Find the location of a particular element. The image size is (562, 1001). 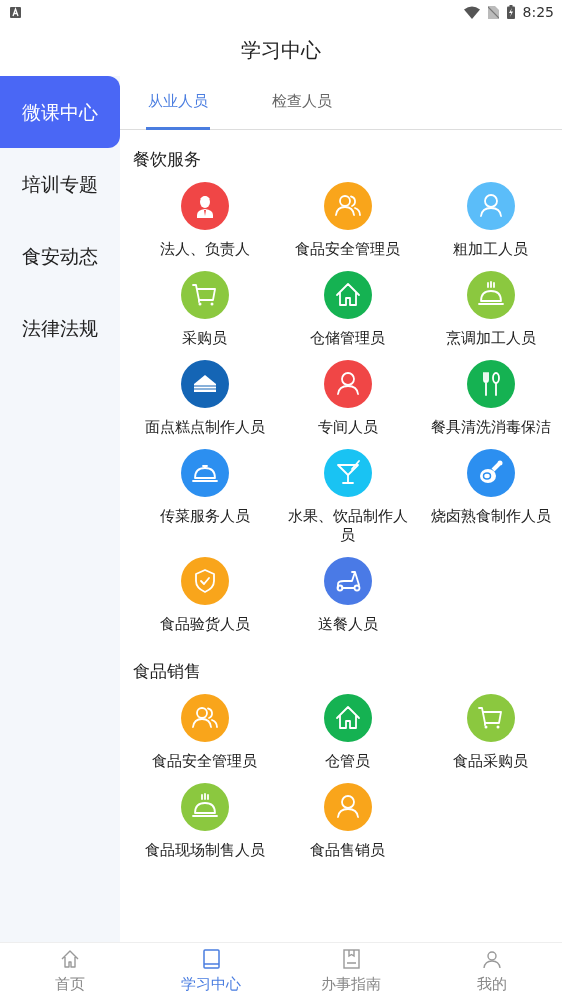

tab: 从业人员 is located at coordinates (178, 103).